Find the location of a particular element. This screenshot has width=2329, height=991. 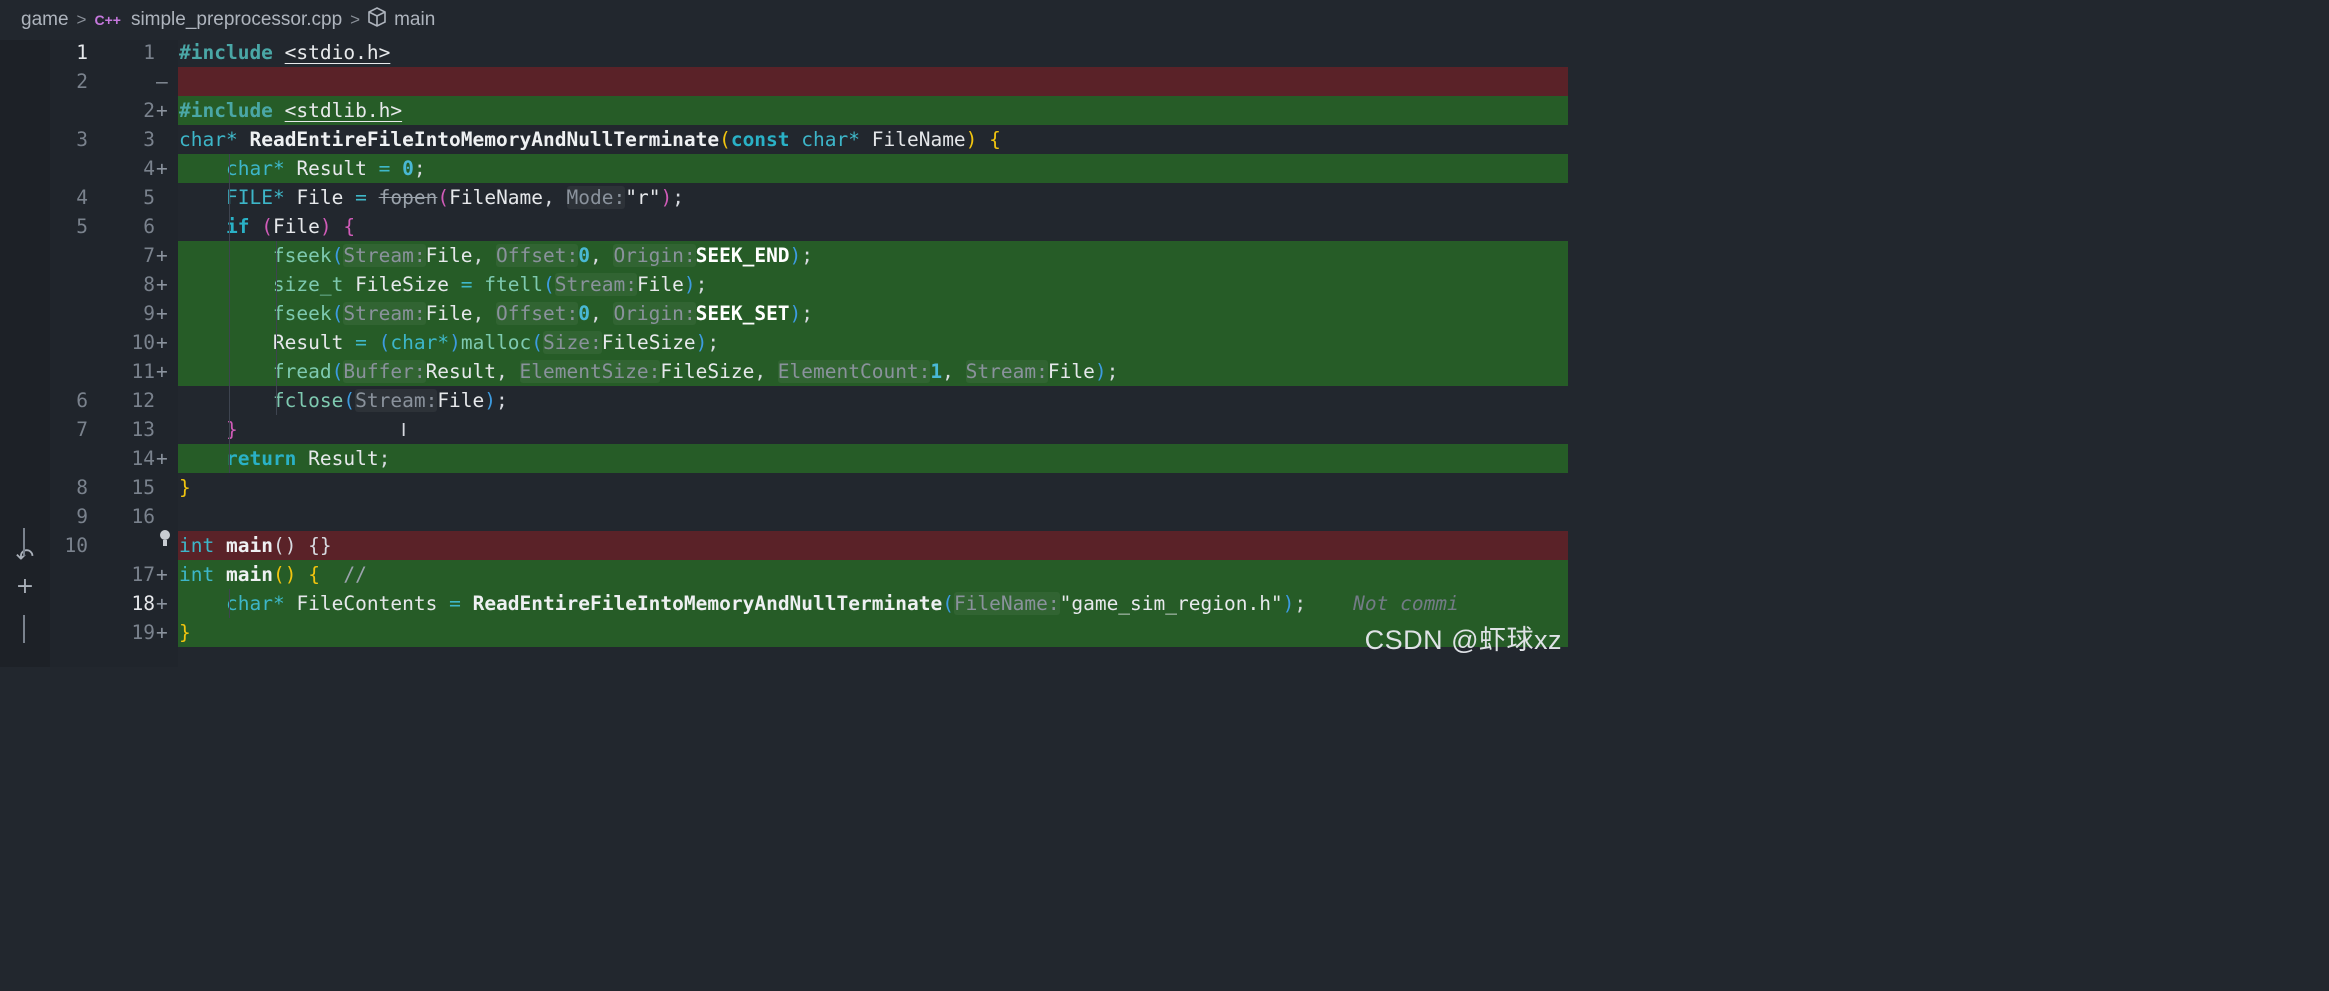

new-line-number: 16 is located at coordinates (143, 516).